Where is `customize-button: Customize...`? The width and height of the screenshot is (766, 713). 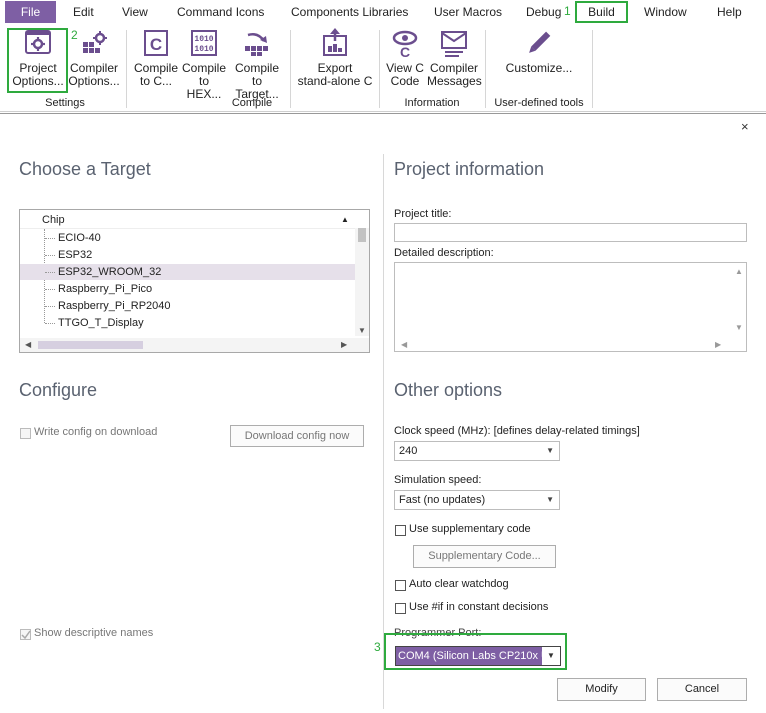 customize-button: Customize... is located at coordinates (539, 51).